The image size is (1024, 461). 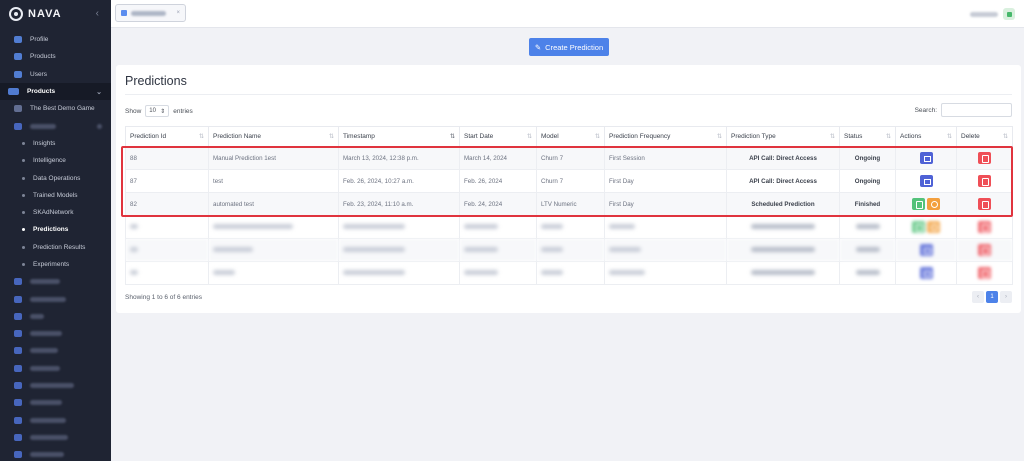 What do you see at coordinates (978, 297) in the screenshot?
I see `pagination-previous: ‹` at bounding box center [978, 297].